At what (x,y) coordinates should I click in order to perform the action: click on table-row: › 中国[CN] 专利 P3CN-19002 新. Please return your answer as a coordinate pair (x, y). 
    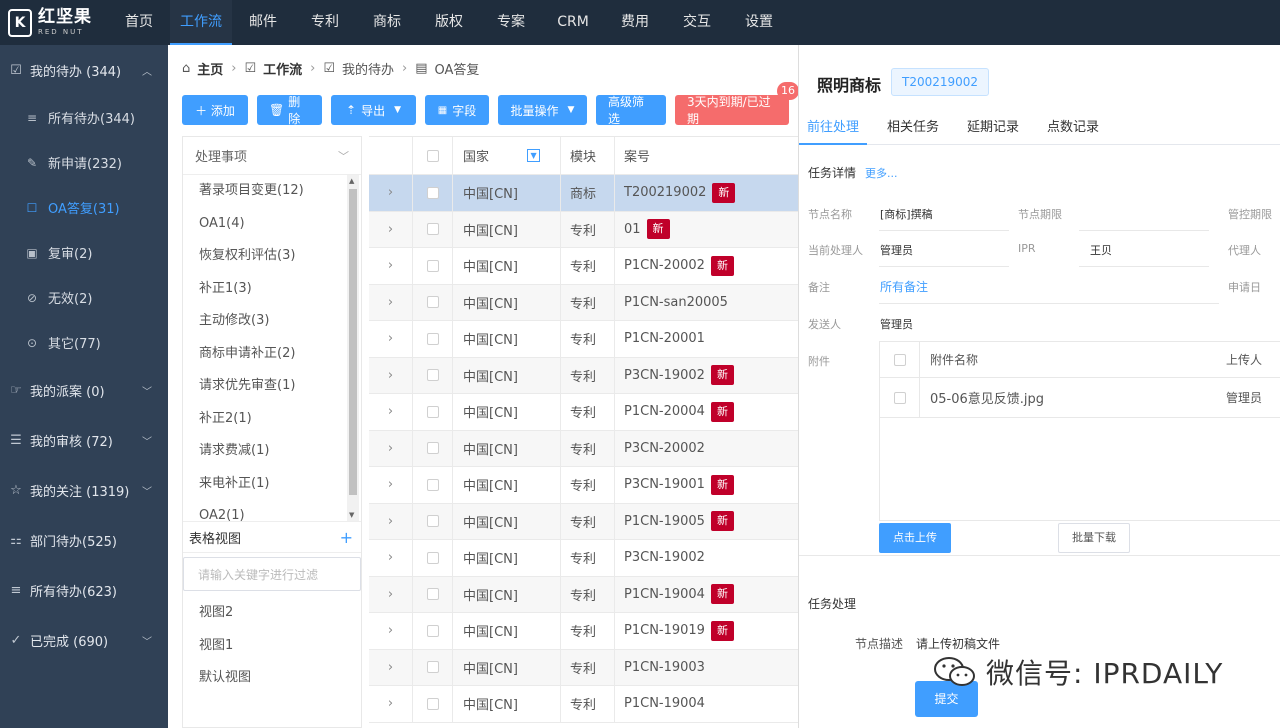
    Looking at the image, I should click on (583, 375).